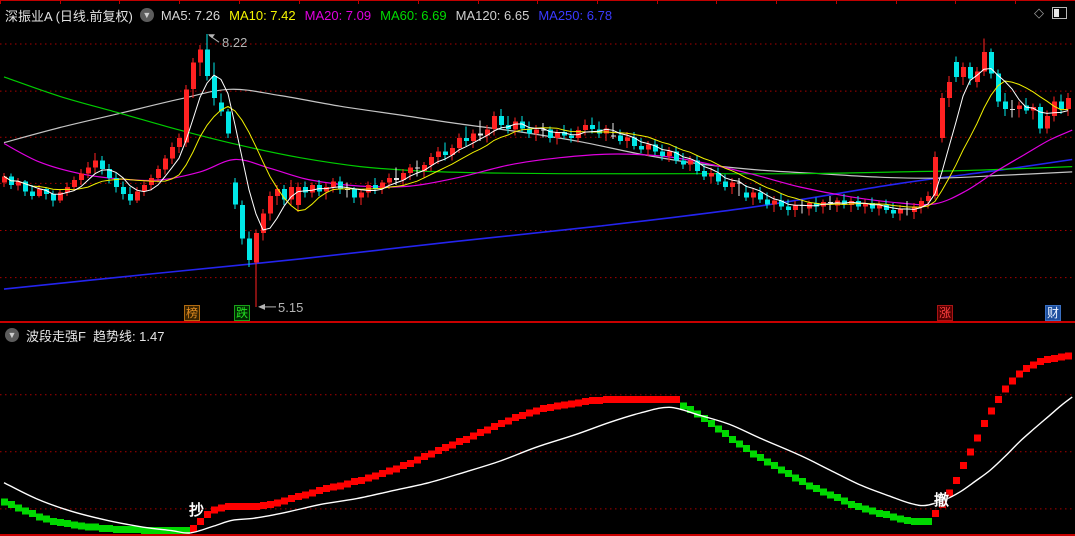 The image size is (1075, 536). What do you see at coordinates (338, 15) in the screenshot?
I see `ma-legend-item: MA20: 7.09` at bounding box center [338, 15].